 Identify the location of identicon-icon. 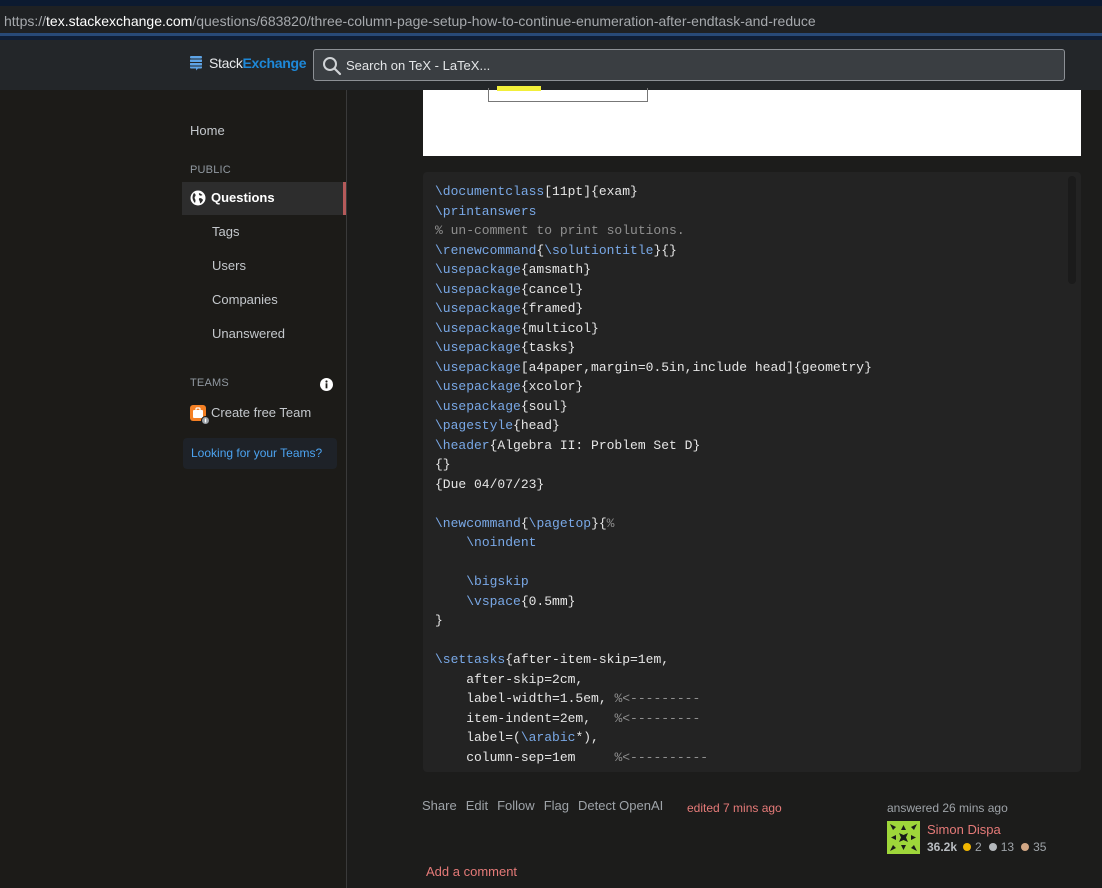
(903, 837).